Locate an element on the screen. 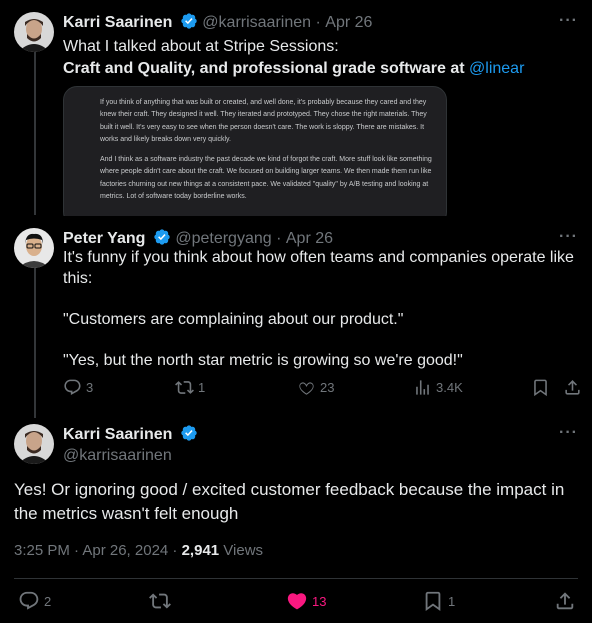 Image resolution: width=592 pixels, height=623 pixels. tweet-meta: 3:25 PM · Apr 26, 2024 · 2,941 Views is located at coordinates (138, 550).